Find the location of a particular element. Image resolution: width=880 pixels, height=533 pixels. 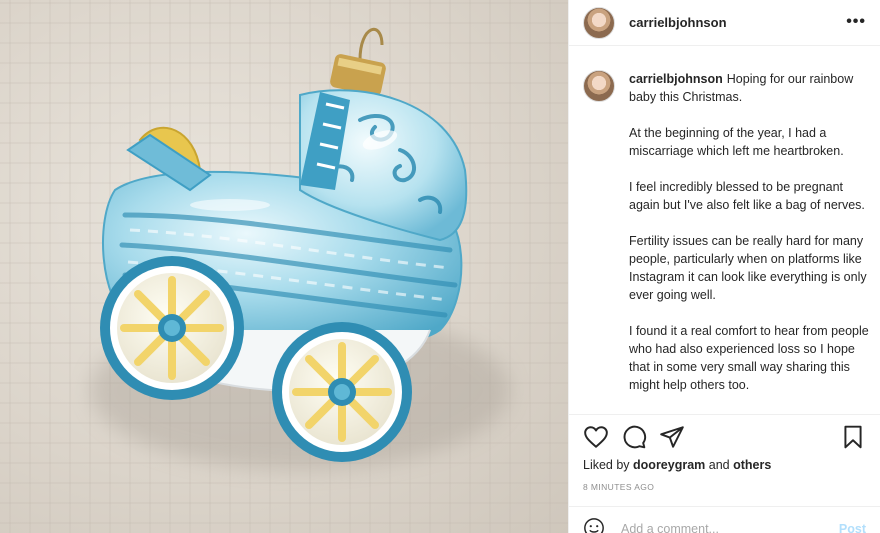

action-bar is located at coordinates (724, 438).